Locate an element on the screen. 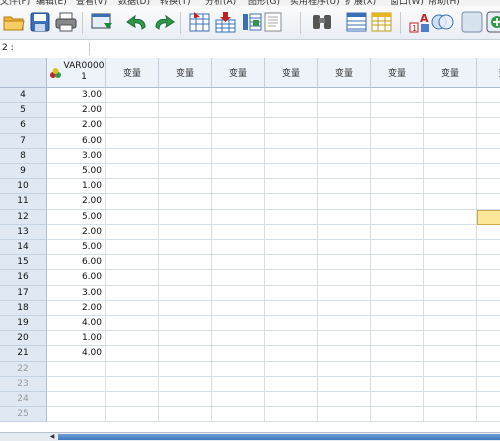  data-cell-var00001: 4.00 is located at coordinates (76, 354).